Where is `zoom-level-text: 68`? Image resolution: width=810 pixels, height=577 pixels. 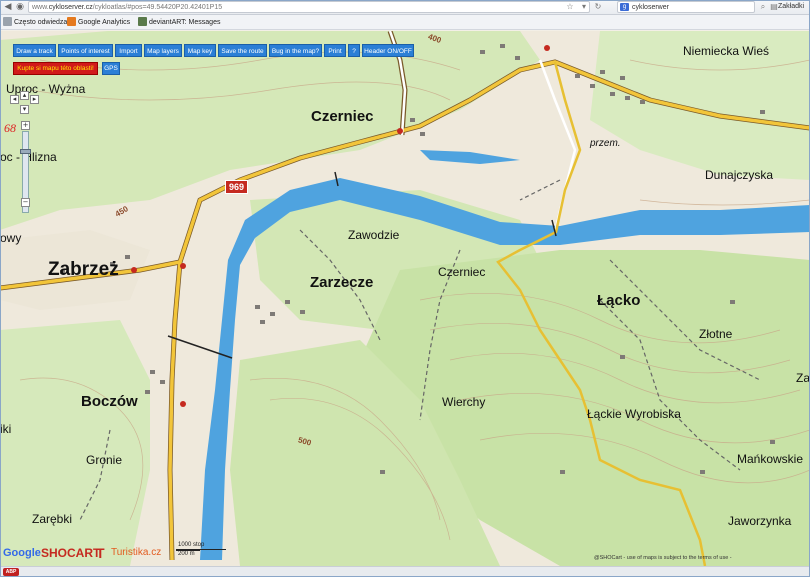 zoom-level-text: 68 is located at coordinates (10, 128).